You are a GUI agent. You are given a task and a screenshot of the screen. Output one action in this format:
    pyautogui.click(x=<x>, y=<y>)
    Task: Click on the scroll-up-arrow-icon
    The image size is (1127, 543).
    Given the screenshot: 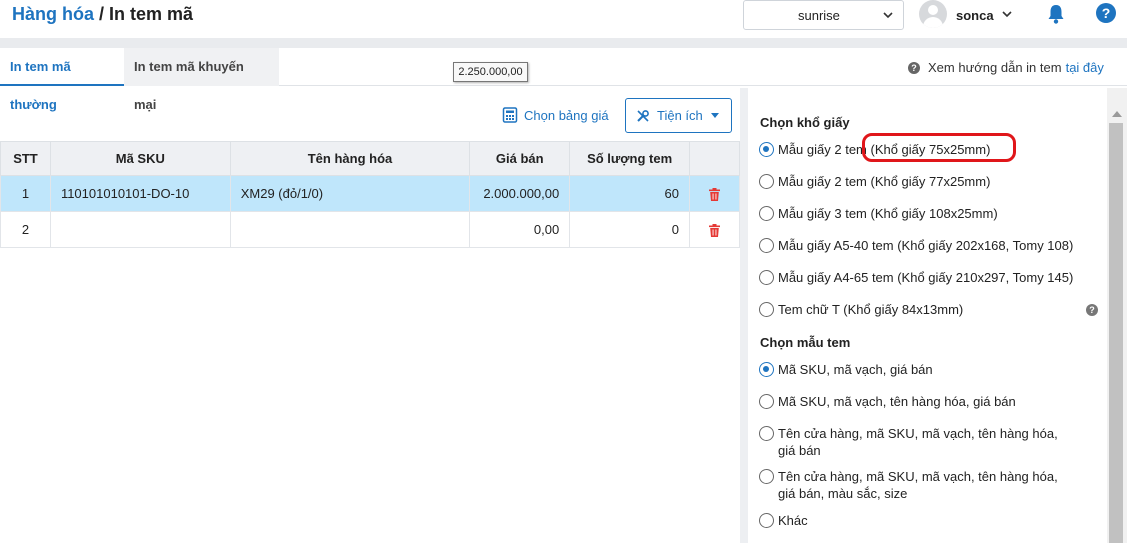 What is the action you would take?
    pyautogui.click(x=1117, y=114)
    